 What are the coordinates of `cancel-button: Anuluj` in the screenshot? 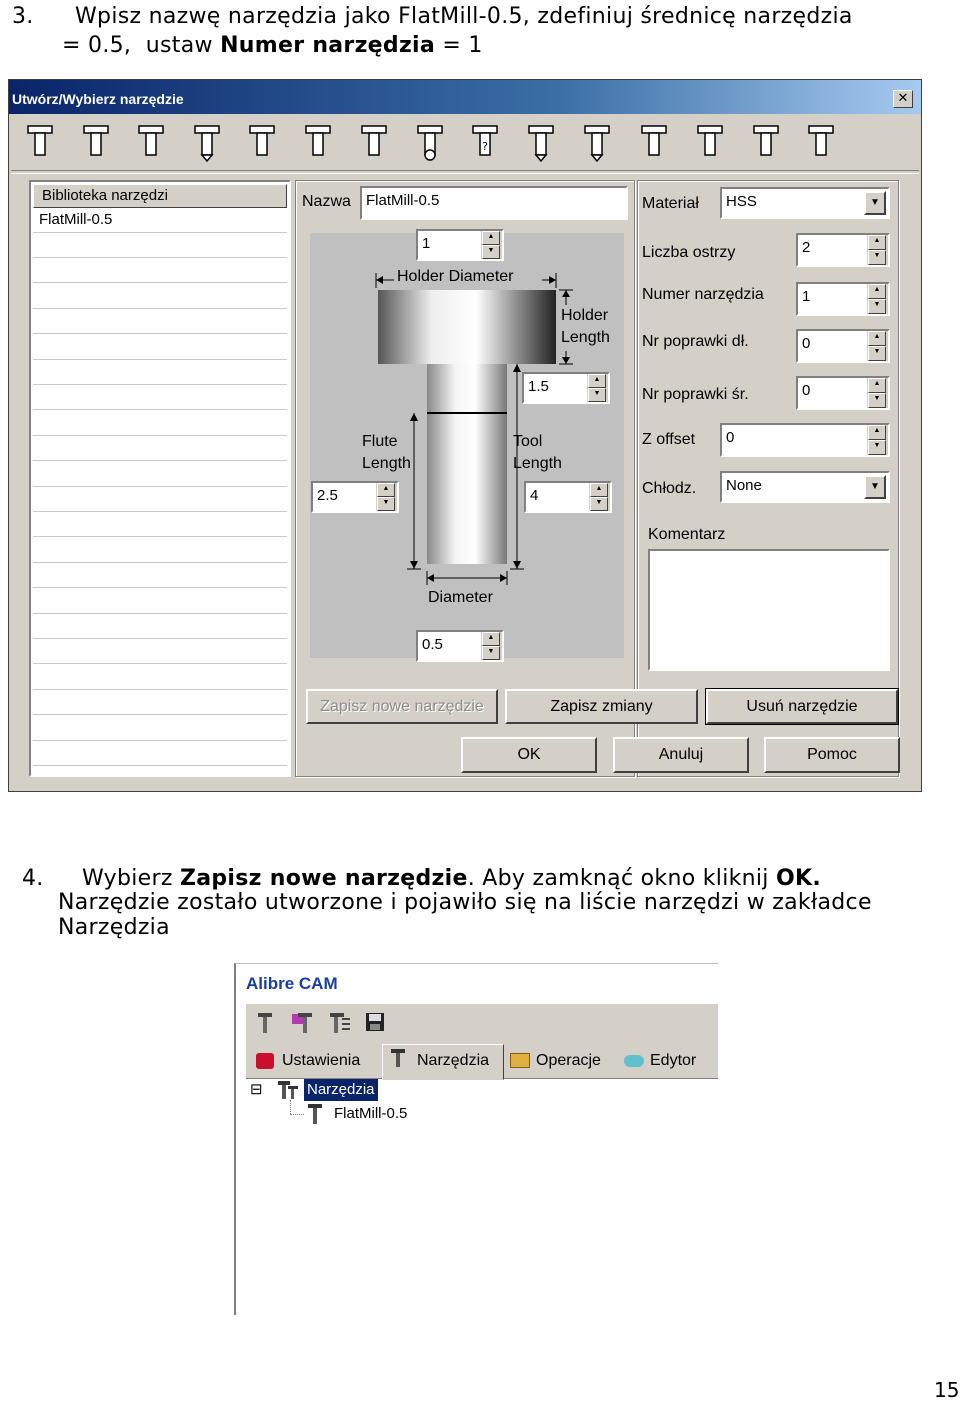 It's located at (681, 755).